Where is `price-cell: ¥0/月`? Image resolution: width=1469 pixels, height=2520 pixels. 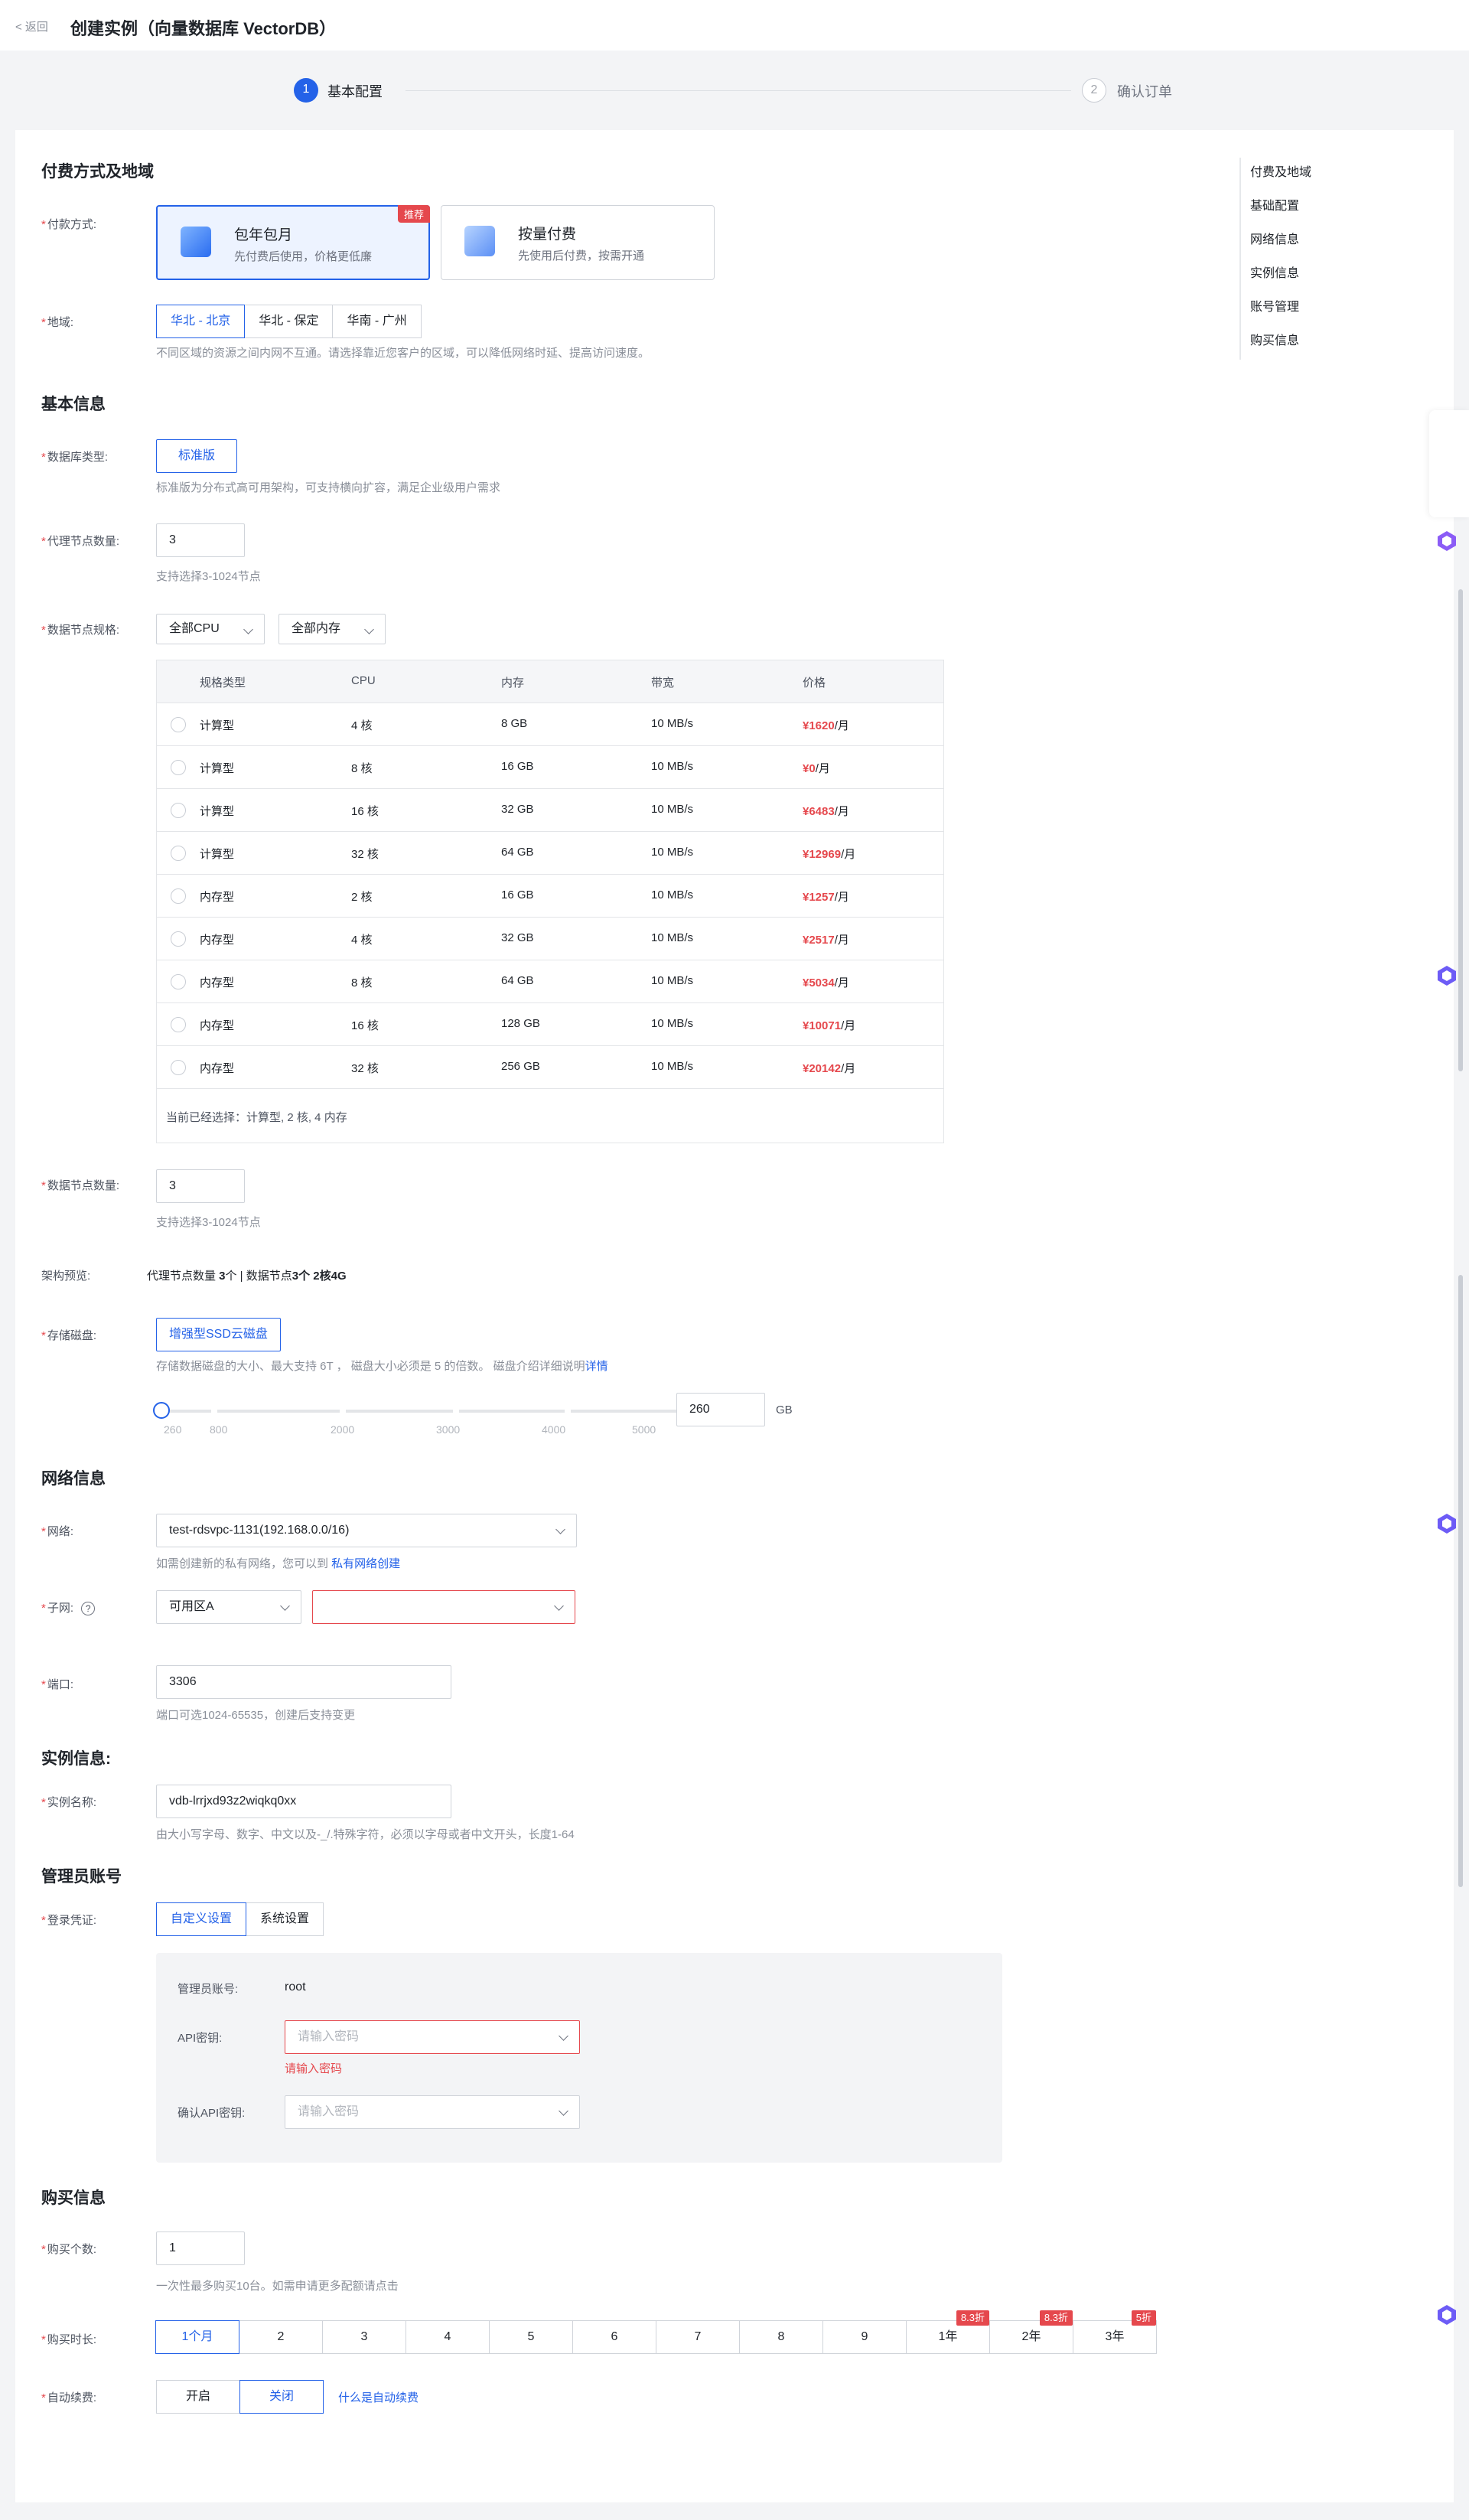 price-cell: ¥0/月 is located at coordinates (817, 768).